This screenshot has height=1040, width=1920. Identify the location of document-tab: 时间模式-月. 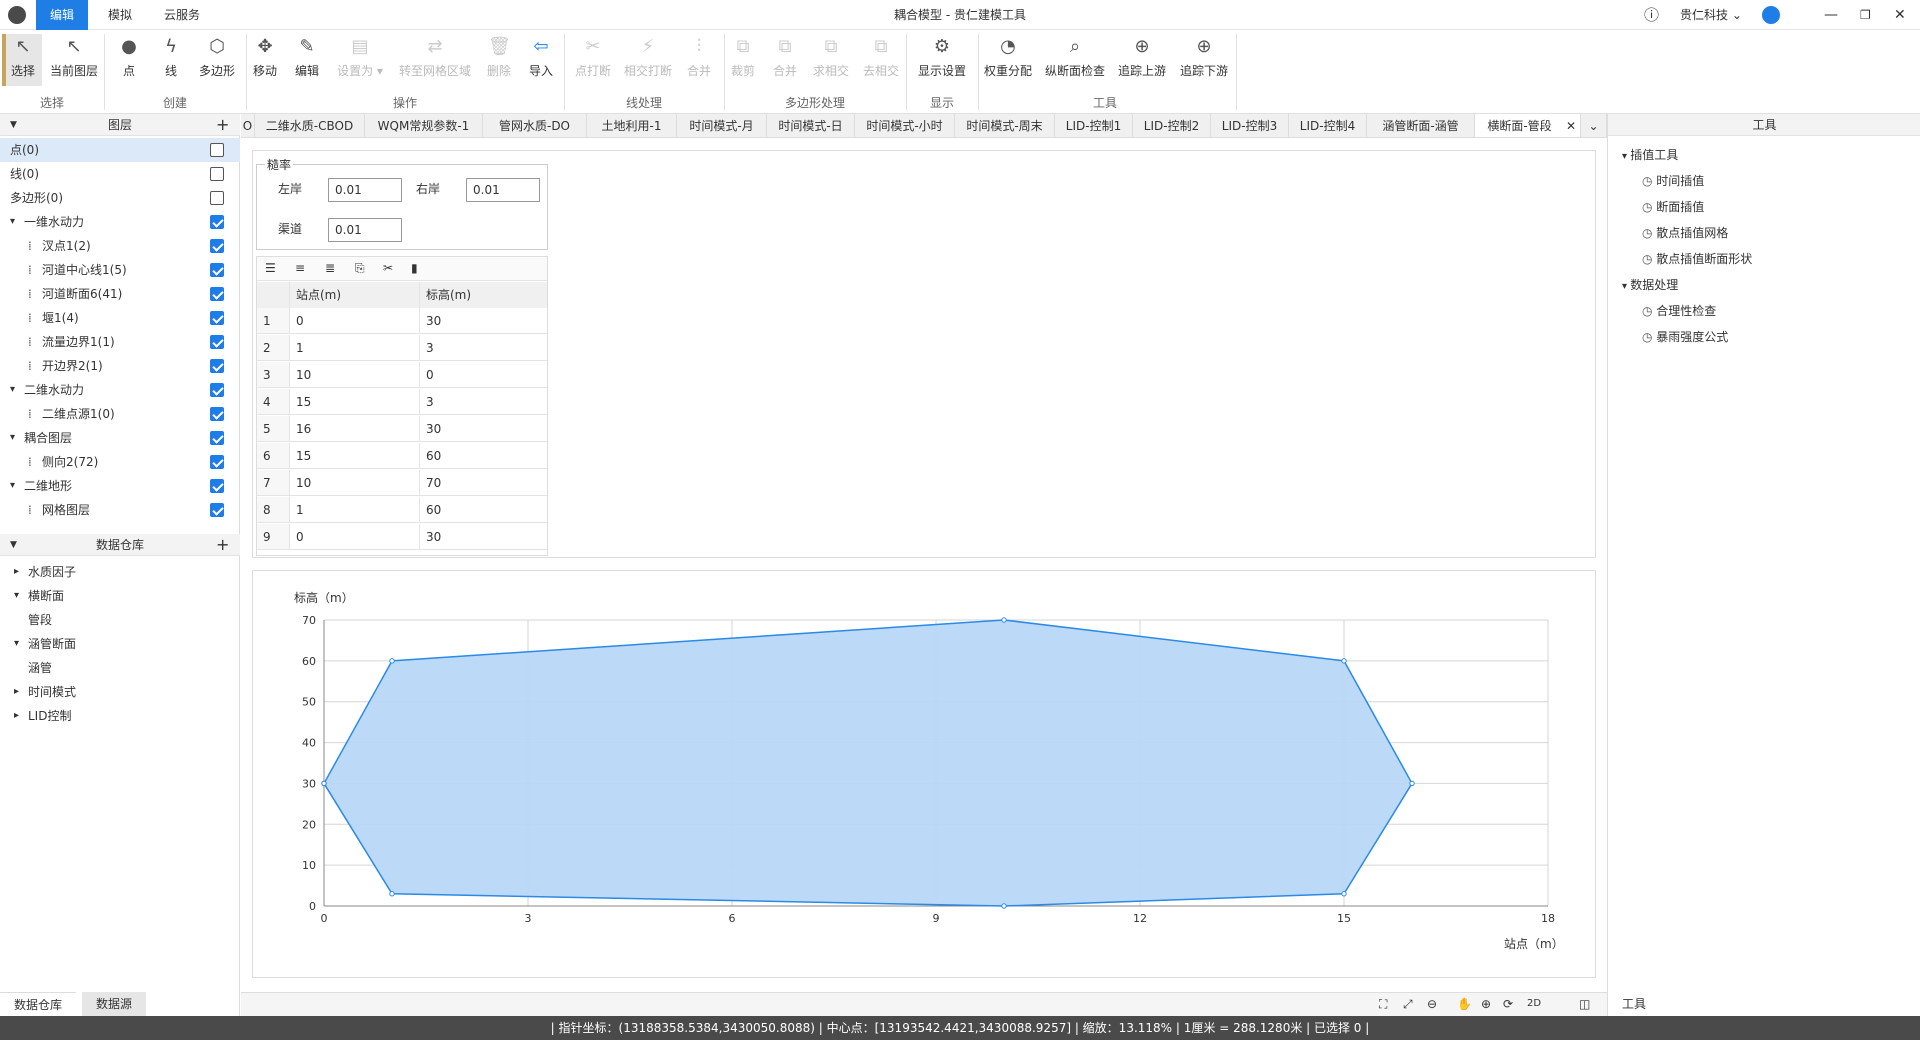
(722, 125).